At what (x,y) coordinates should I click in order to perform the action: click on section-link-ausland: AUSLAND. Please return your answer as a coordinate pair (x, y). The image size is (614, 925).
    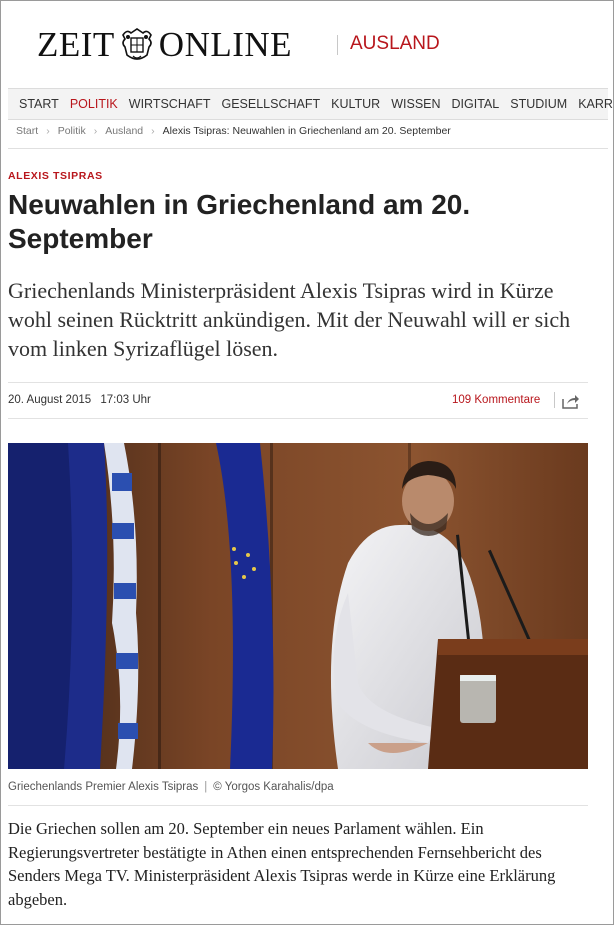
    Looking at the image, I should click on (395, 44).